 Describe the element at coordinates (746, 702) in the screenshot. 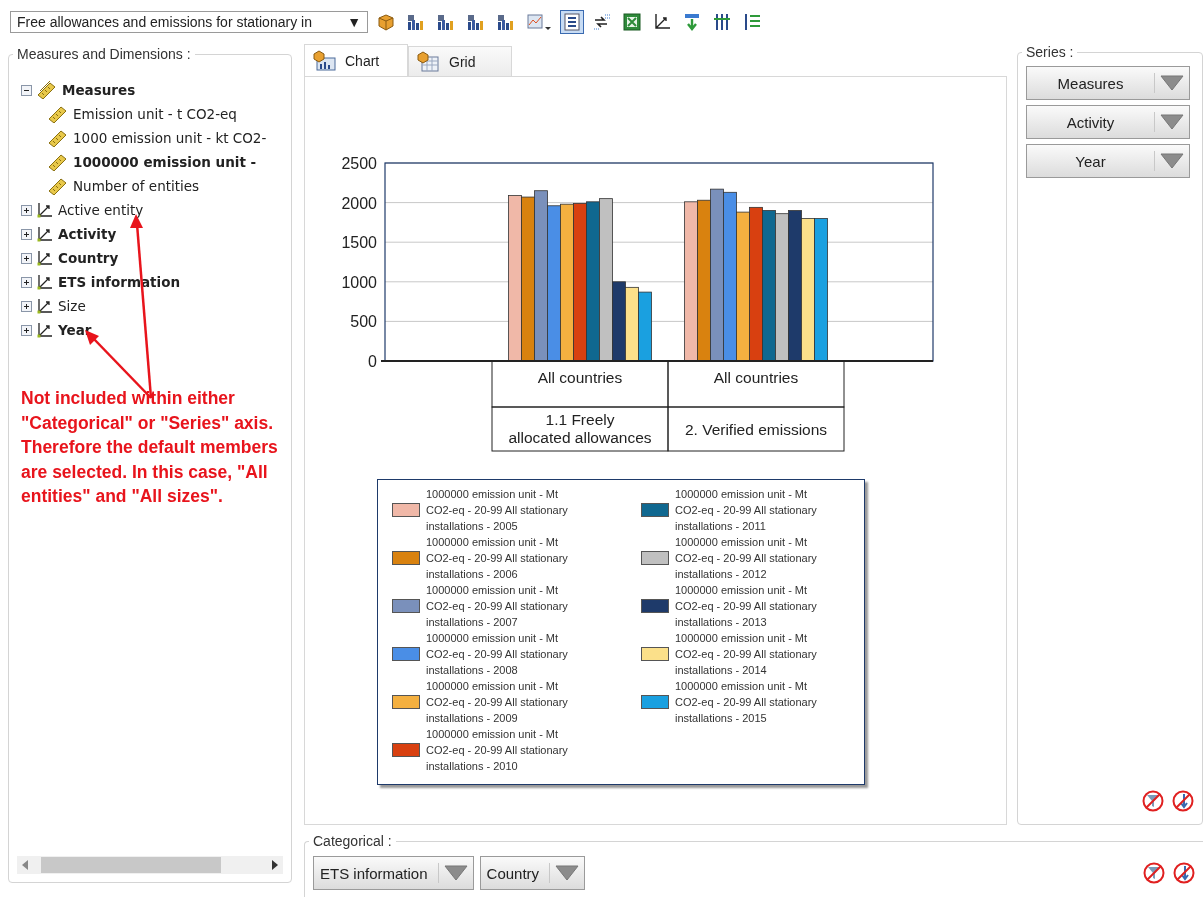

I see `legend-label: 1000000 emission unit - Mt CO2-eq - 20-99 All stationary installations - 2015` at that location.